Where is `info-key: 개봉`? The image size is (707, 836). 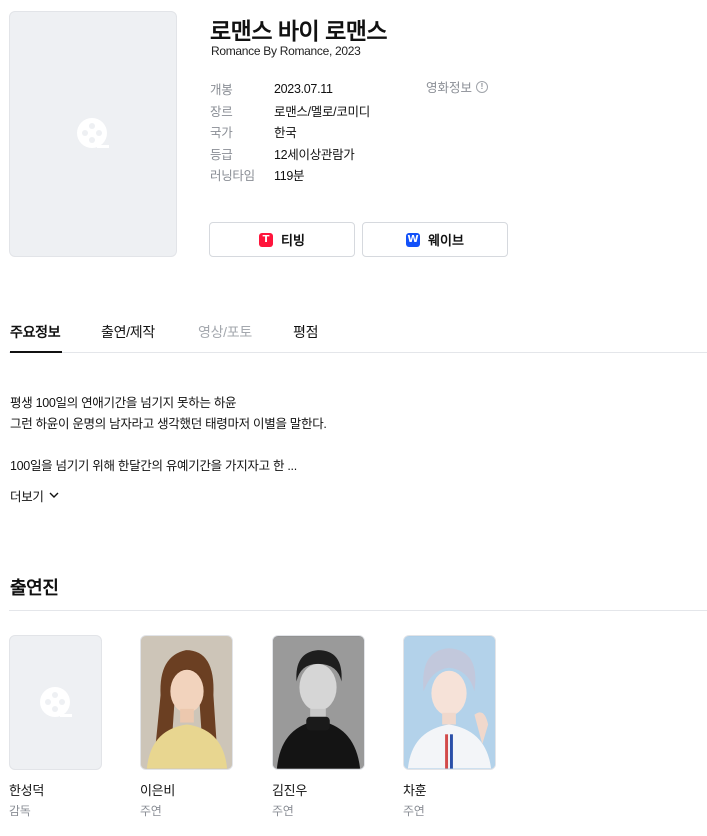
info-key: 개봉 is located at coordinates (221, 90).